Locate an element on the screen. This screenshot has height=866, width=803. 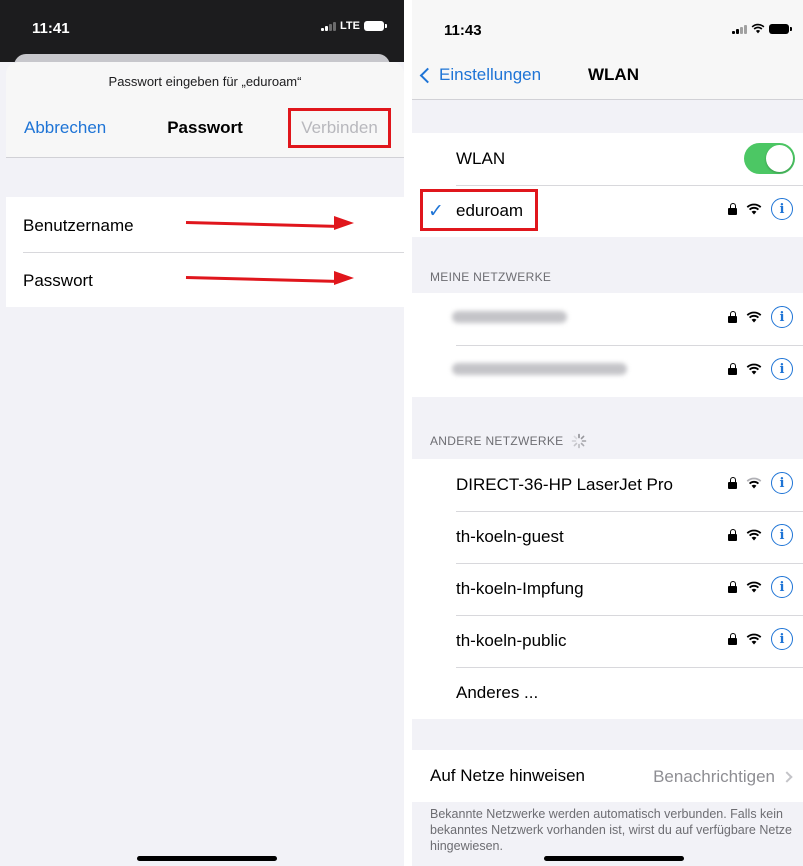
username-field: Benutzername is located at coordinates (205, 224).